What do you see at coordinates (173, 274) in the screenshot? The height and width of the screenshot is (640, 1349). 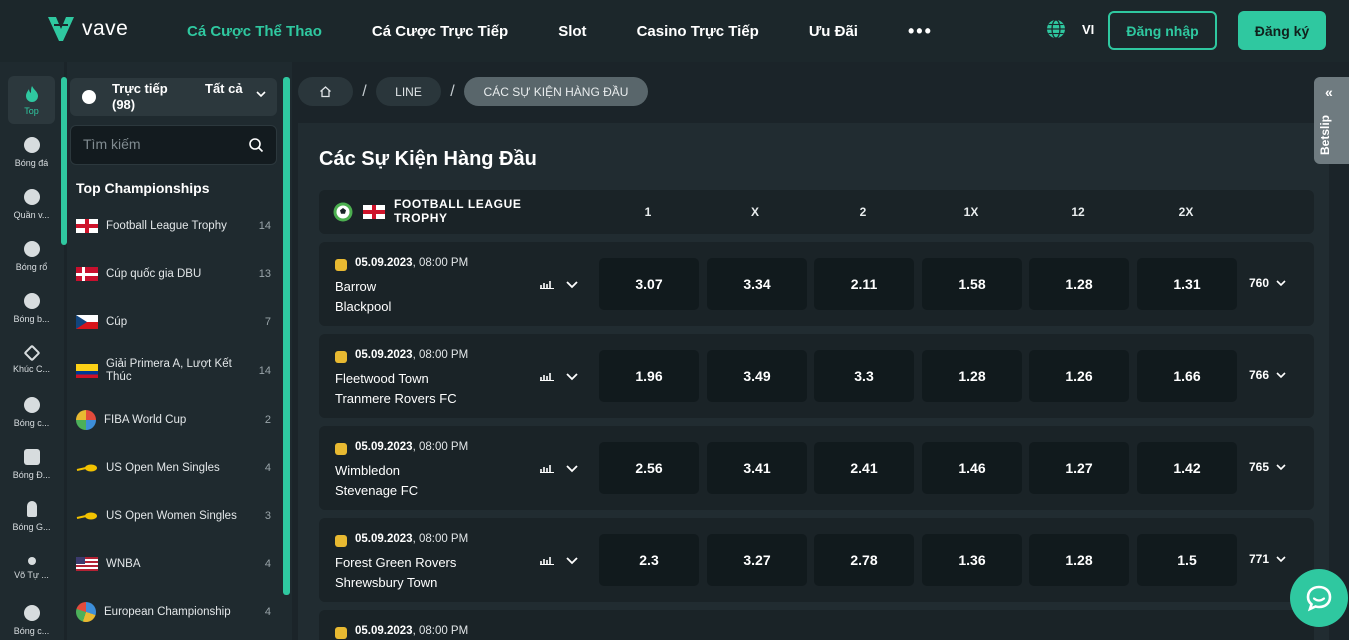 I see `championship-item: Cúp quốc gia DBU 13` at bounding box center [173, 274].